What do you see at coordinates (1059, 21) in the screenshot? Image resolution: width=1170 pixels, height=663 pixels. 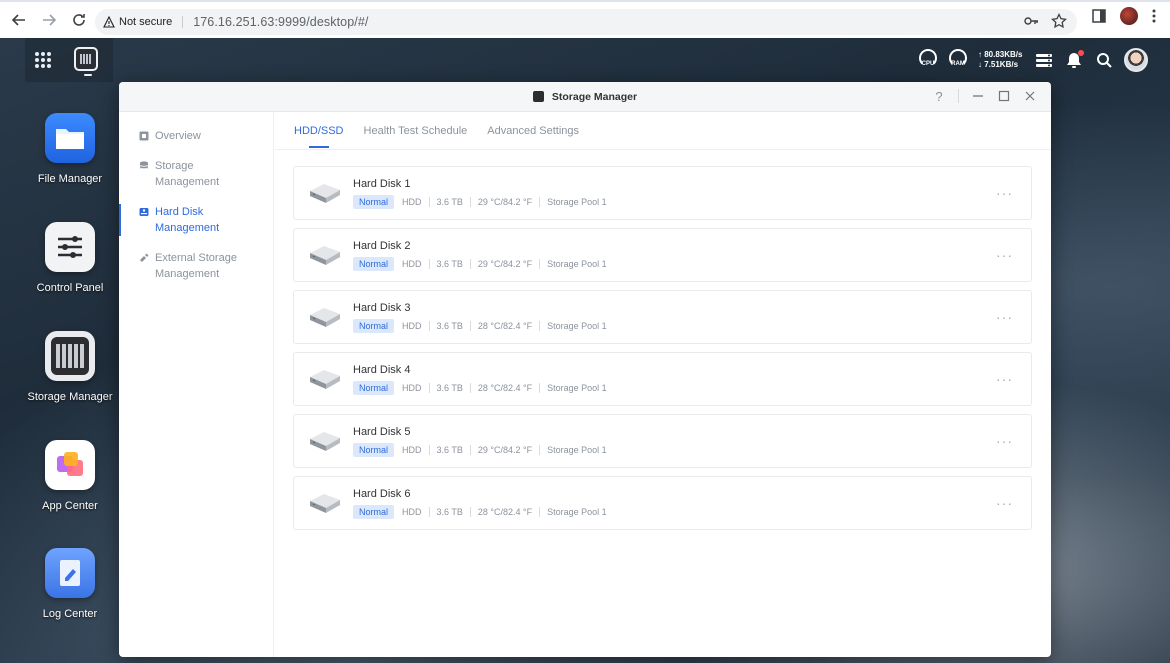 I see `star-icon` at bounding box center [1059, 21].